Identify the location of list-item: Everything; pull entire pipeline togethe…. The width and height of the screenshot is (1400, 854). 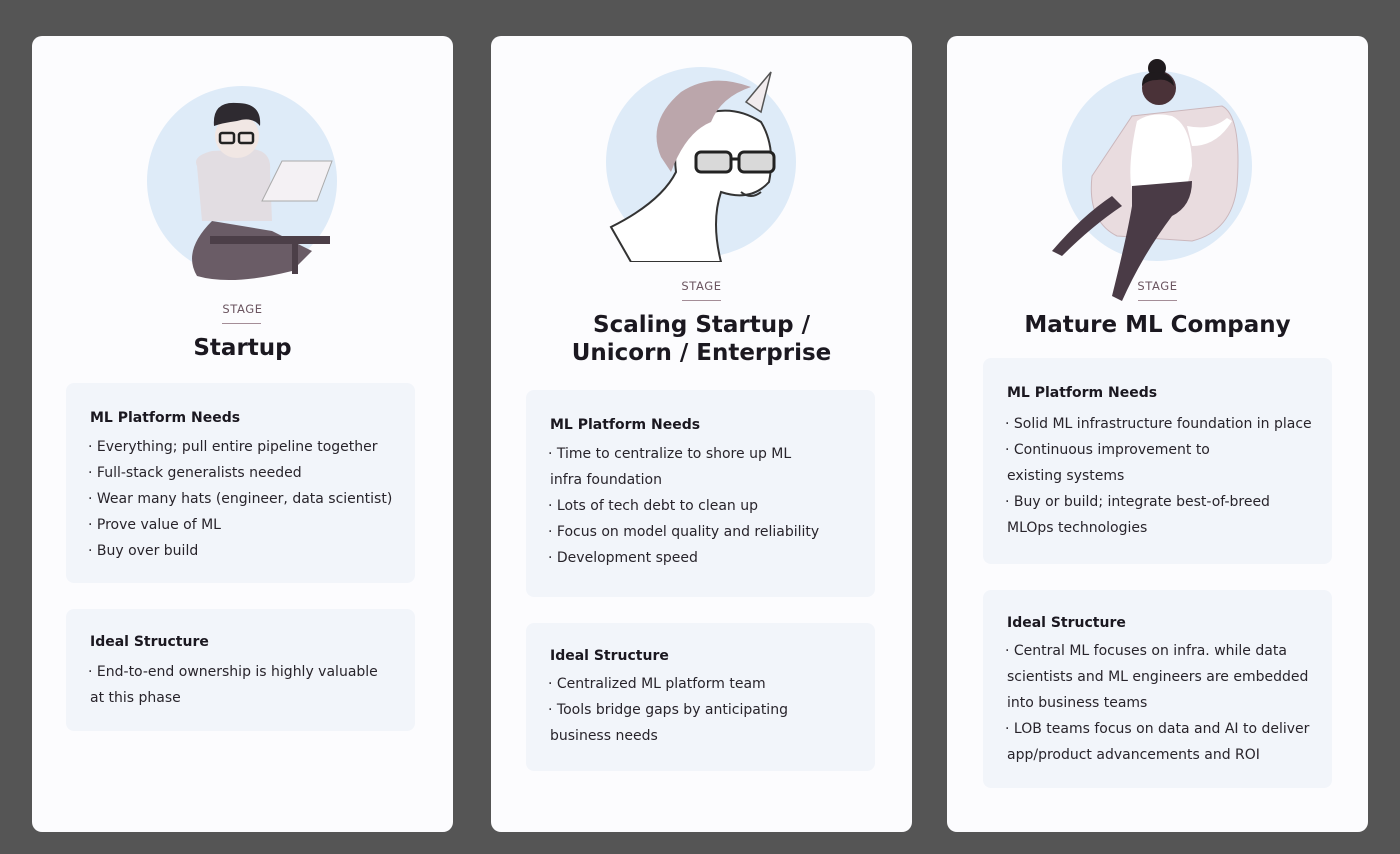
(240, 447).